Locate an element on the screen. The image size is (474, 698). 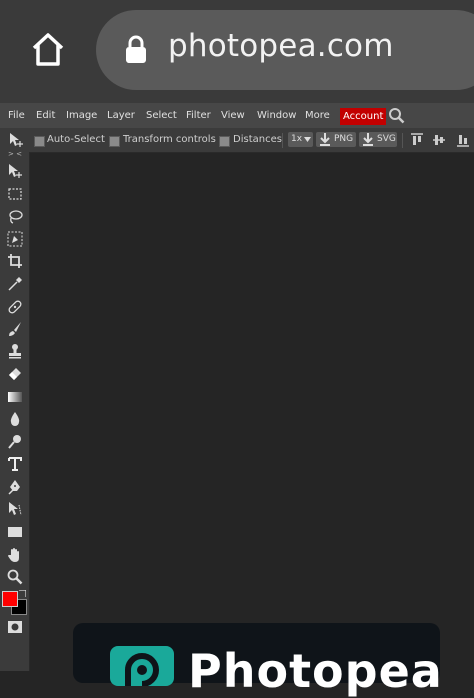
eyedropper-tool-button is located at coordinates (15, 284).